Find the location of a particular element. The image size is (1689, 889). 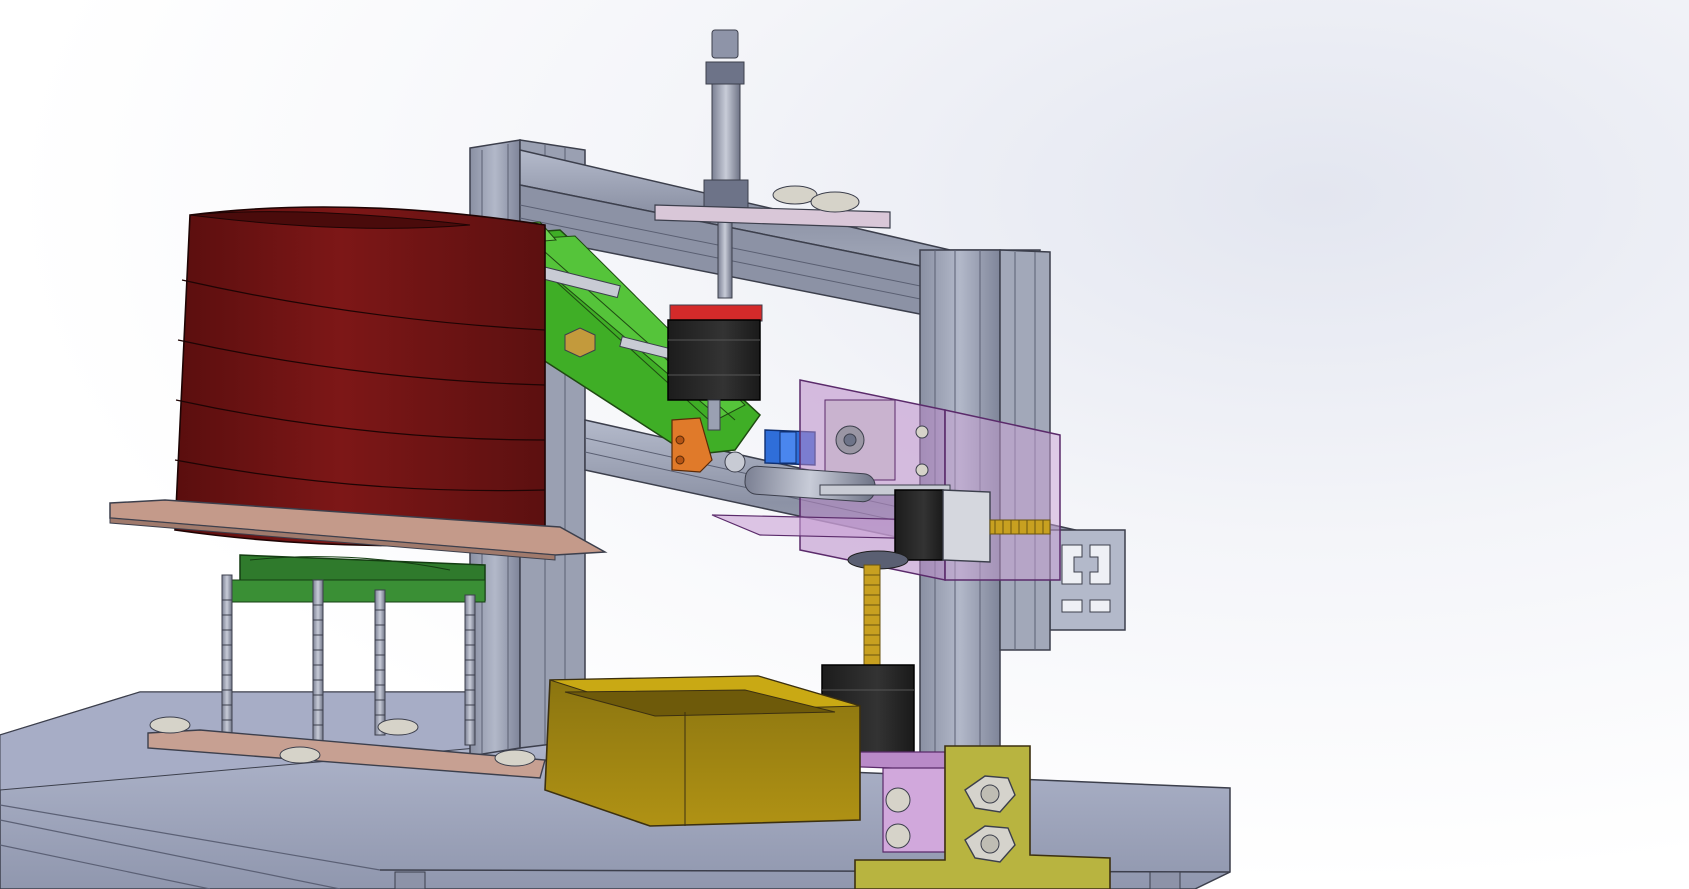

lead-screw-springs is located at coordinates (1020, 527).